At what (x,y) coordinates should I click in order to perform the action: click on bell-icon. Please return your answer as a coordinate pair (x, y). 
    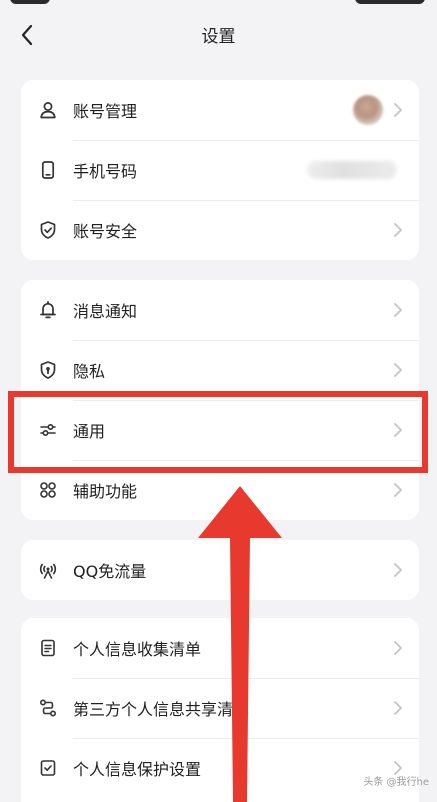
    Looking at the image, I should click on (48, 310).